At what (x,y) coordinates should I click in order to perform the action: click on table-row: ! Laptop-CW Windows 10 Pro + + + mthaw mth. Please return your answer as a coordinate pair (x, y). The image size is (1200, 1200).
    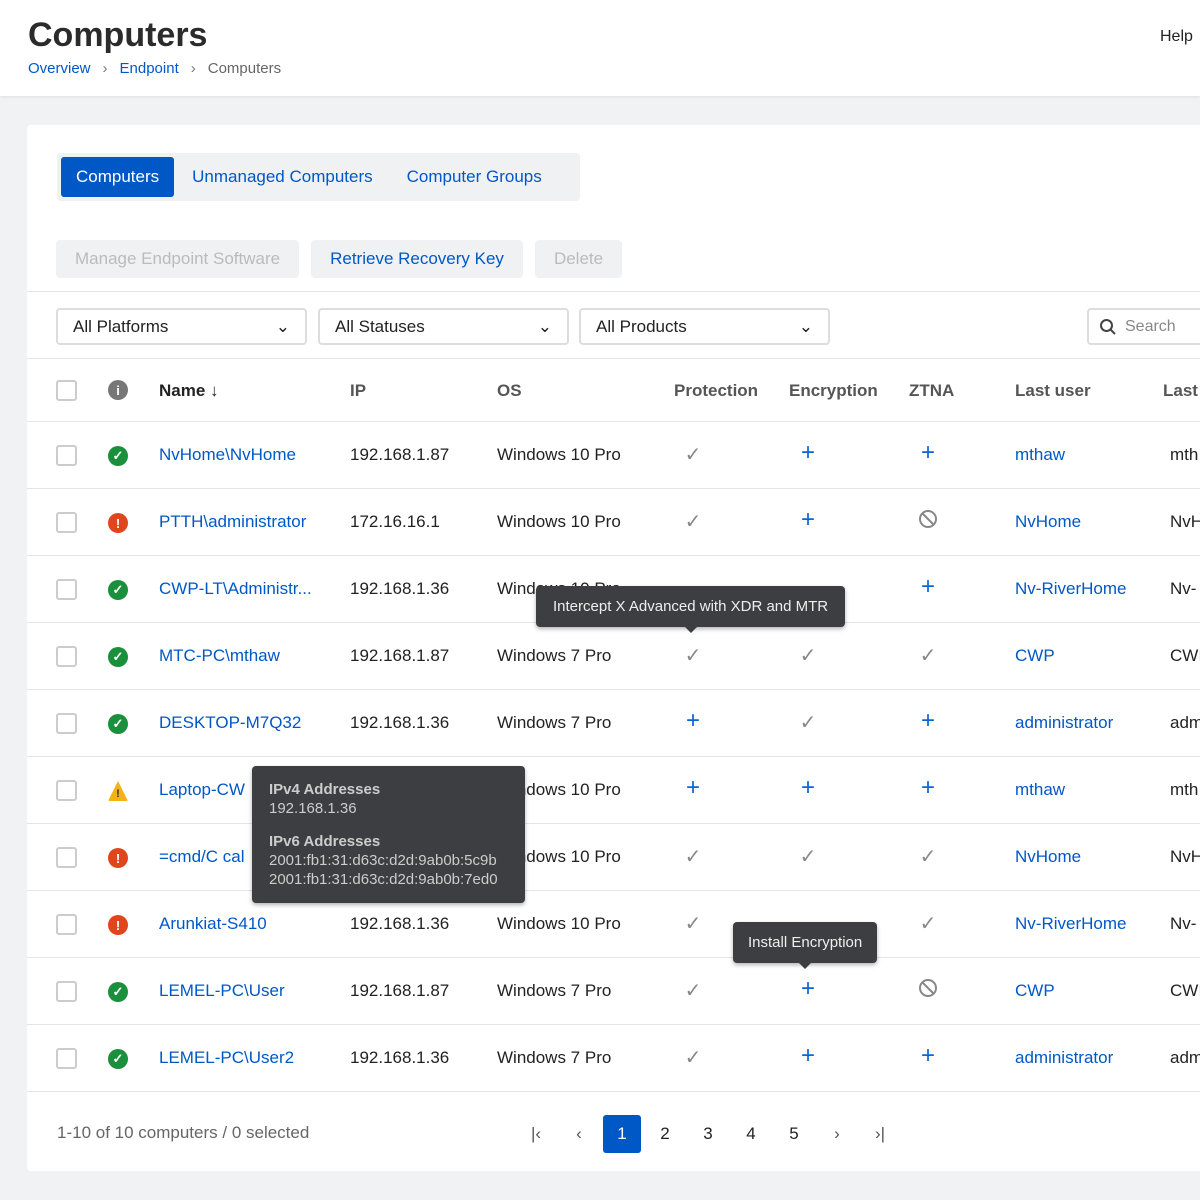
    Looking at the image, I should click on (613, 790).